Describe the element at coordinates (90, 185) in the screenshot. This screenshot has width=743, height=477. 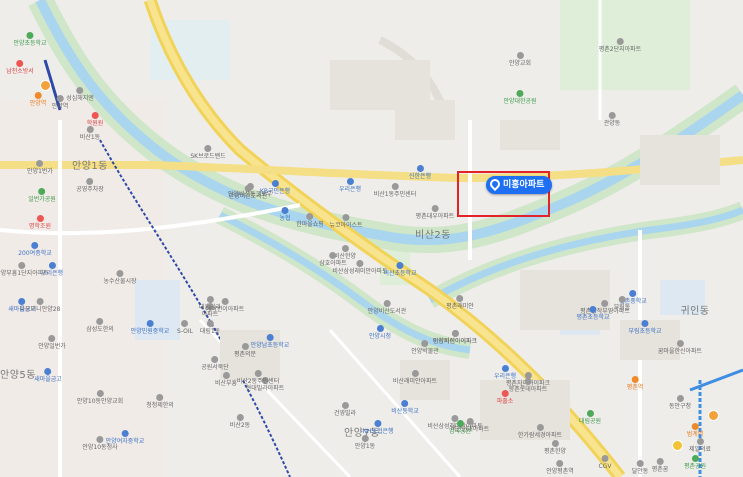
I see `poi-label: 공영주차장` at that location.